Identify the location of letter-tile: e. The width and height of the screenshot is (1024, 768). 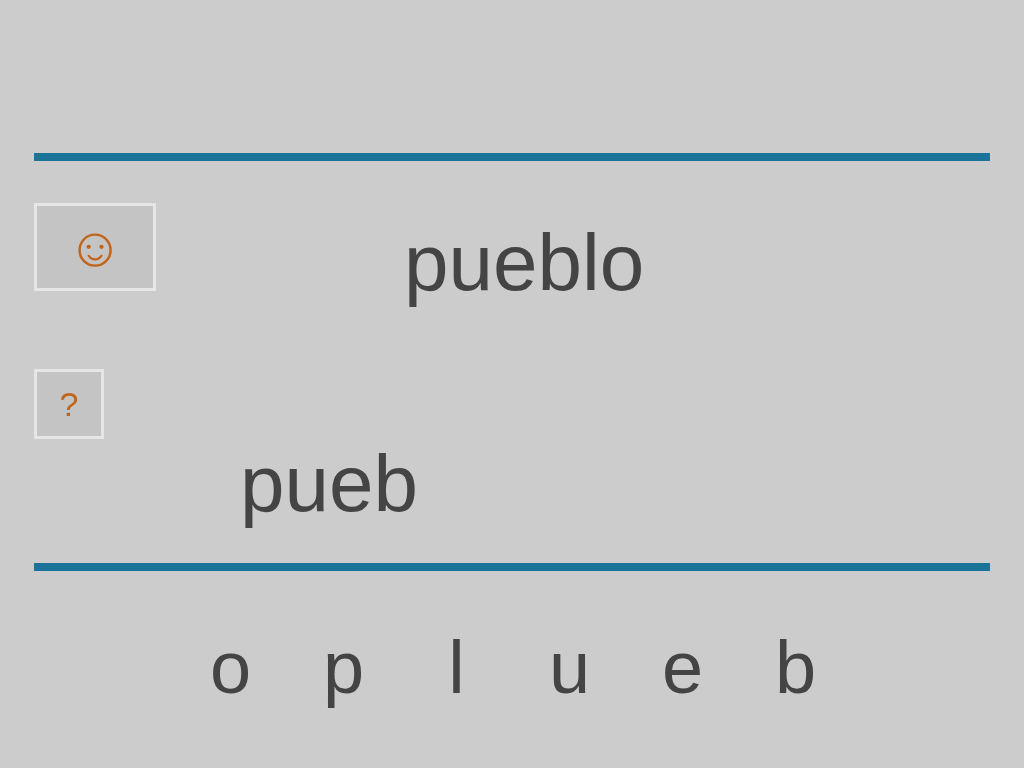
(682, 668).